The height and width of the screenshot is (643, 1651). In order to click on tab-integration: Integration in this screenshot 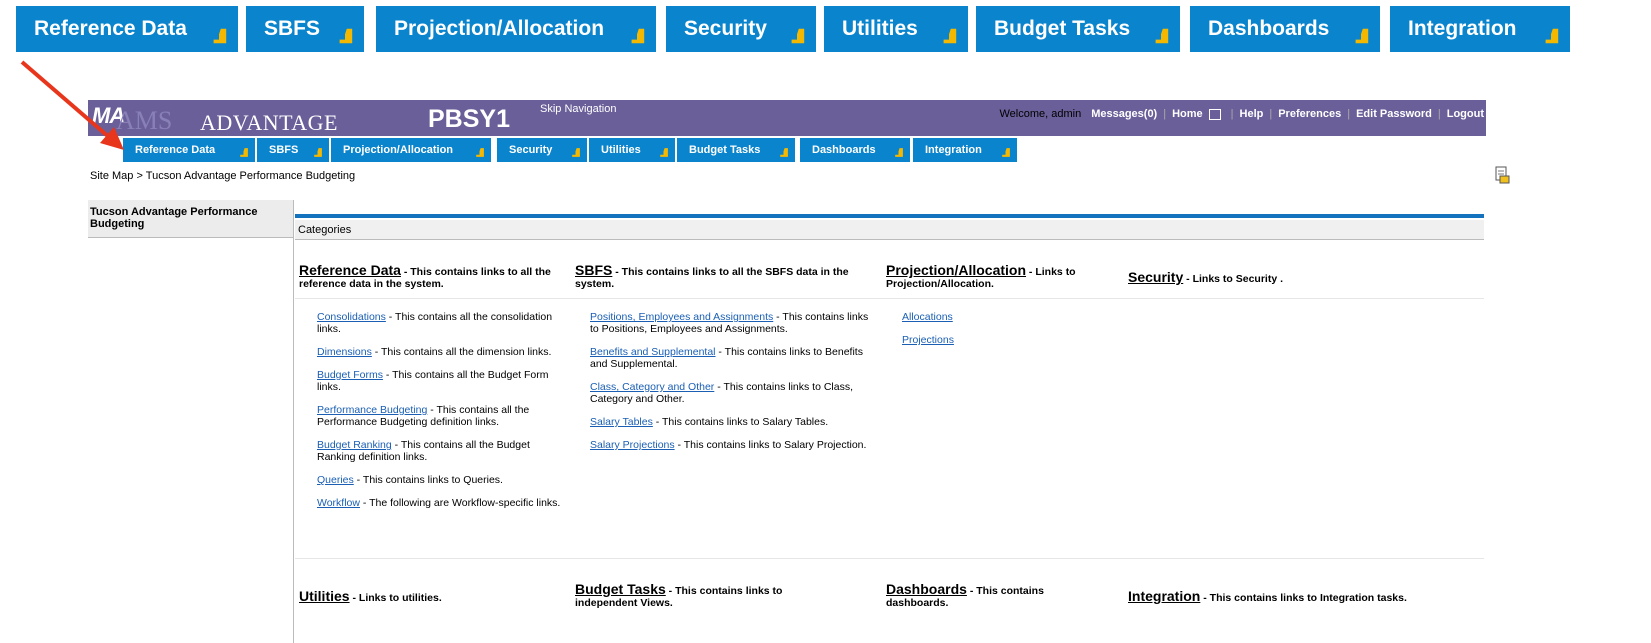, I will do `click(965, 150)`.